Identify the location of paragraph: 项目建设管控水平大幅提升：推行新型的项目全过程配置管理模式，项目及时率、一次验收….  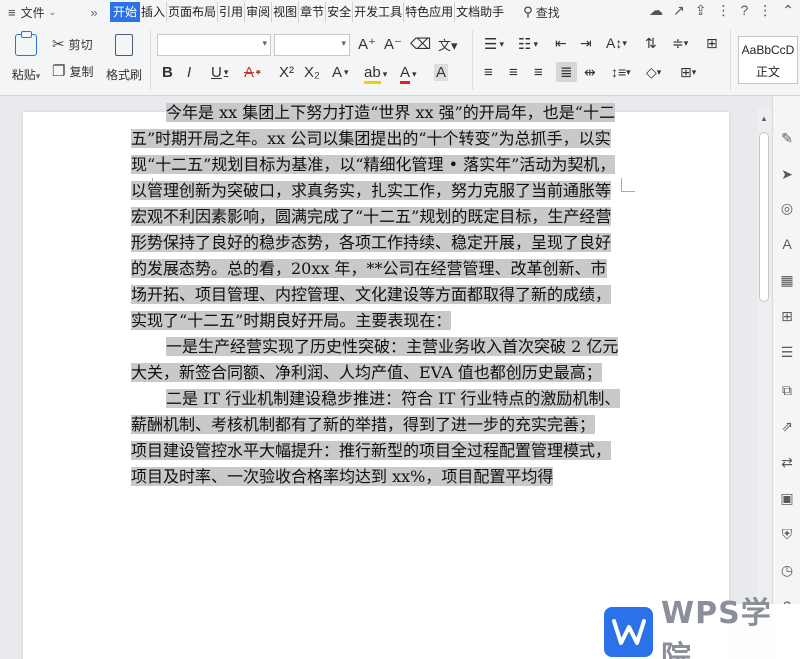
(376, 464).